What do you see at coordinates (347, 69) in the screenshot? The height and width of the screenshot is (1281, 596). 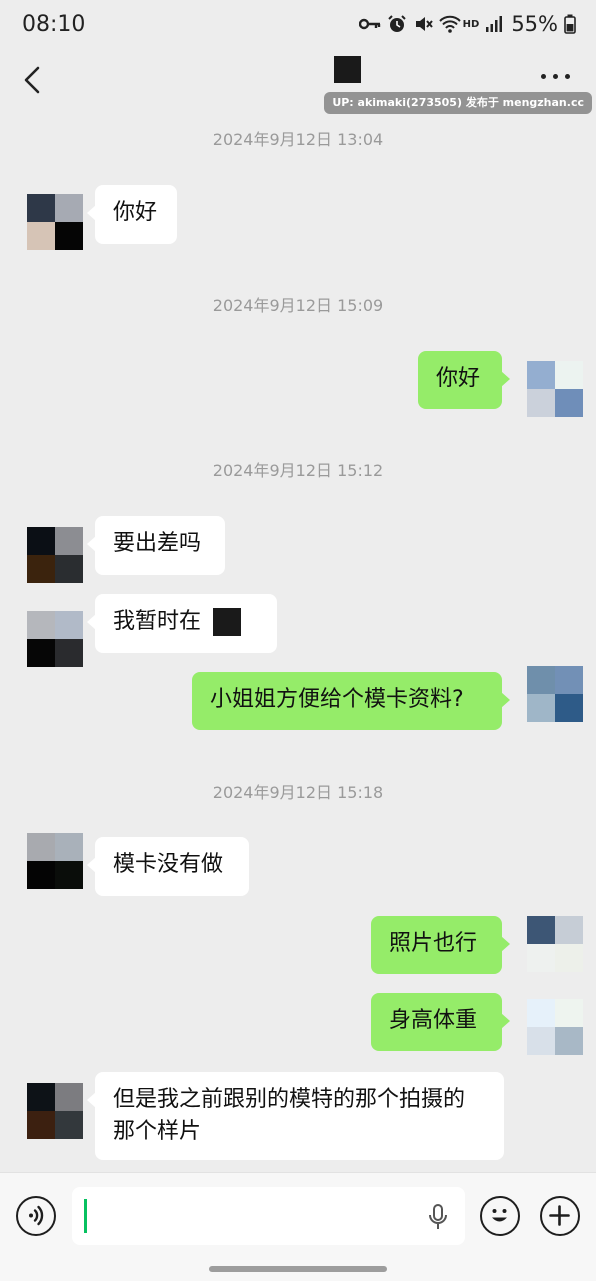 I see `redacted-contact-name` at bounding box center [347, 69].